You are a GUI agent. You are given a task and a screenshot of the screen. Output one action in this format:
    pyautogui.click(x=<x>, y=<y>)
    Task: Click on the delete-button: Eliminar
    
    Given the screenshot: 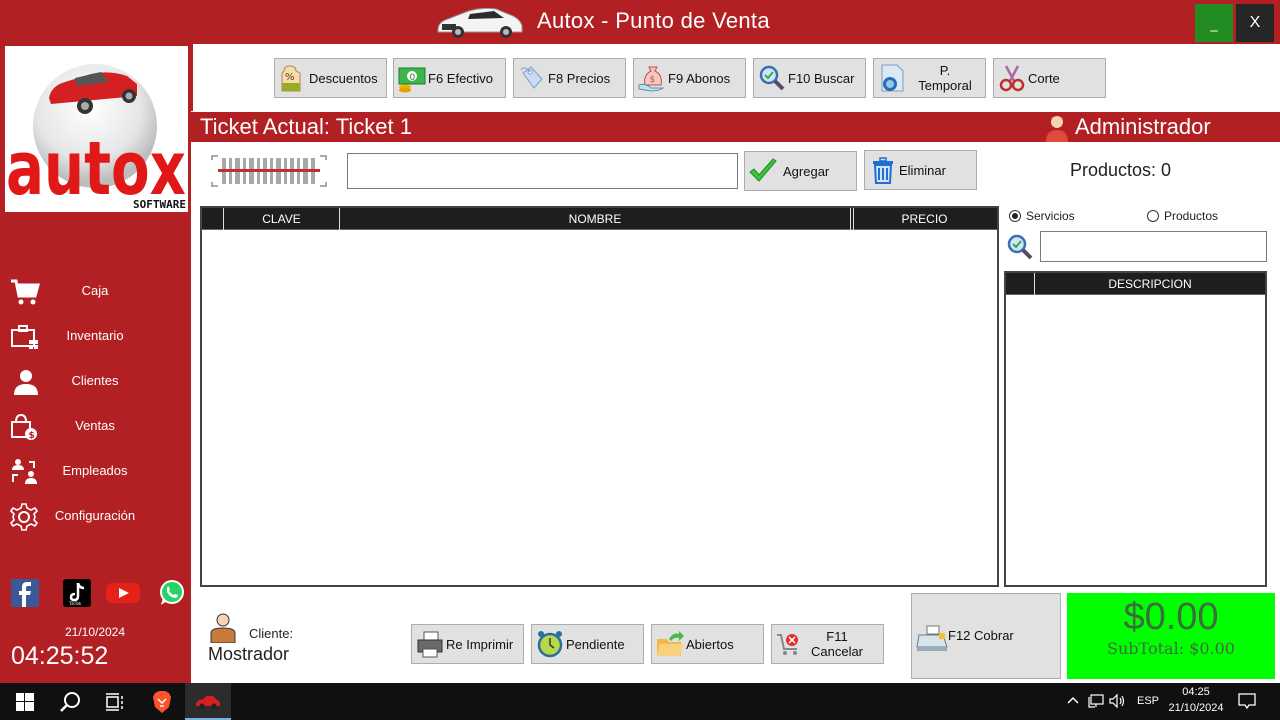 What is the action you would take?
    pyautogui.click(x=920, y=170)
    